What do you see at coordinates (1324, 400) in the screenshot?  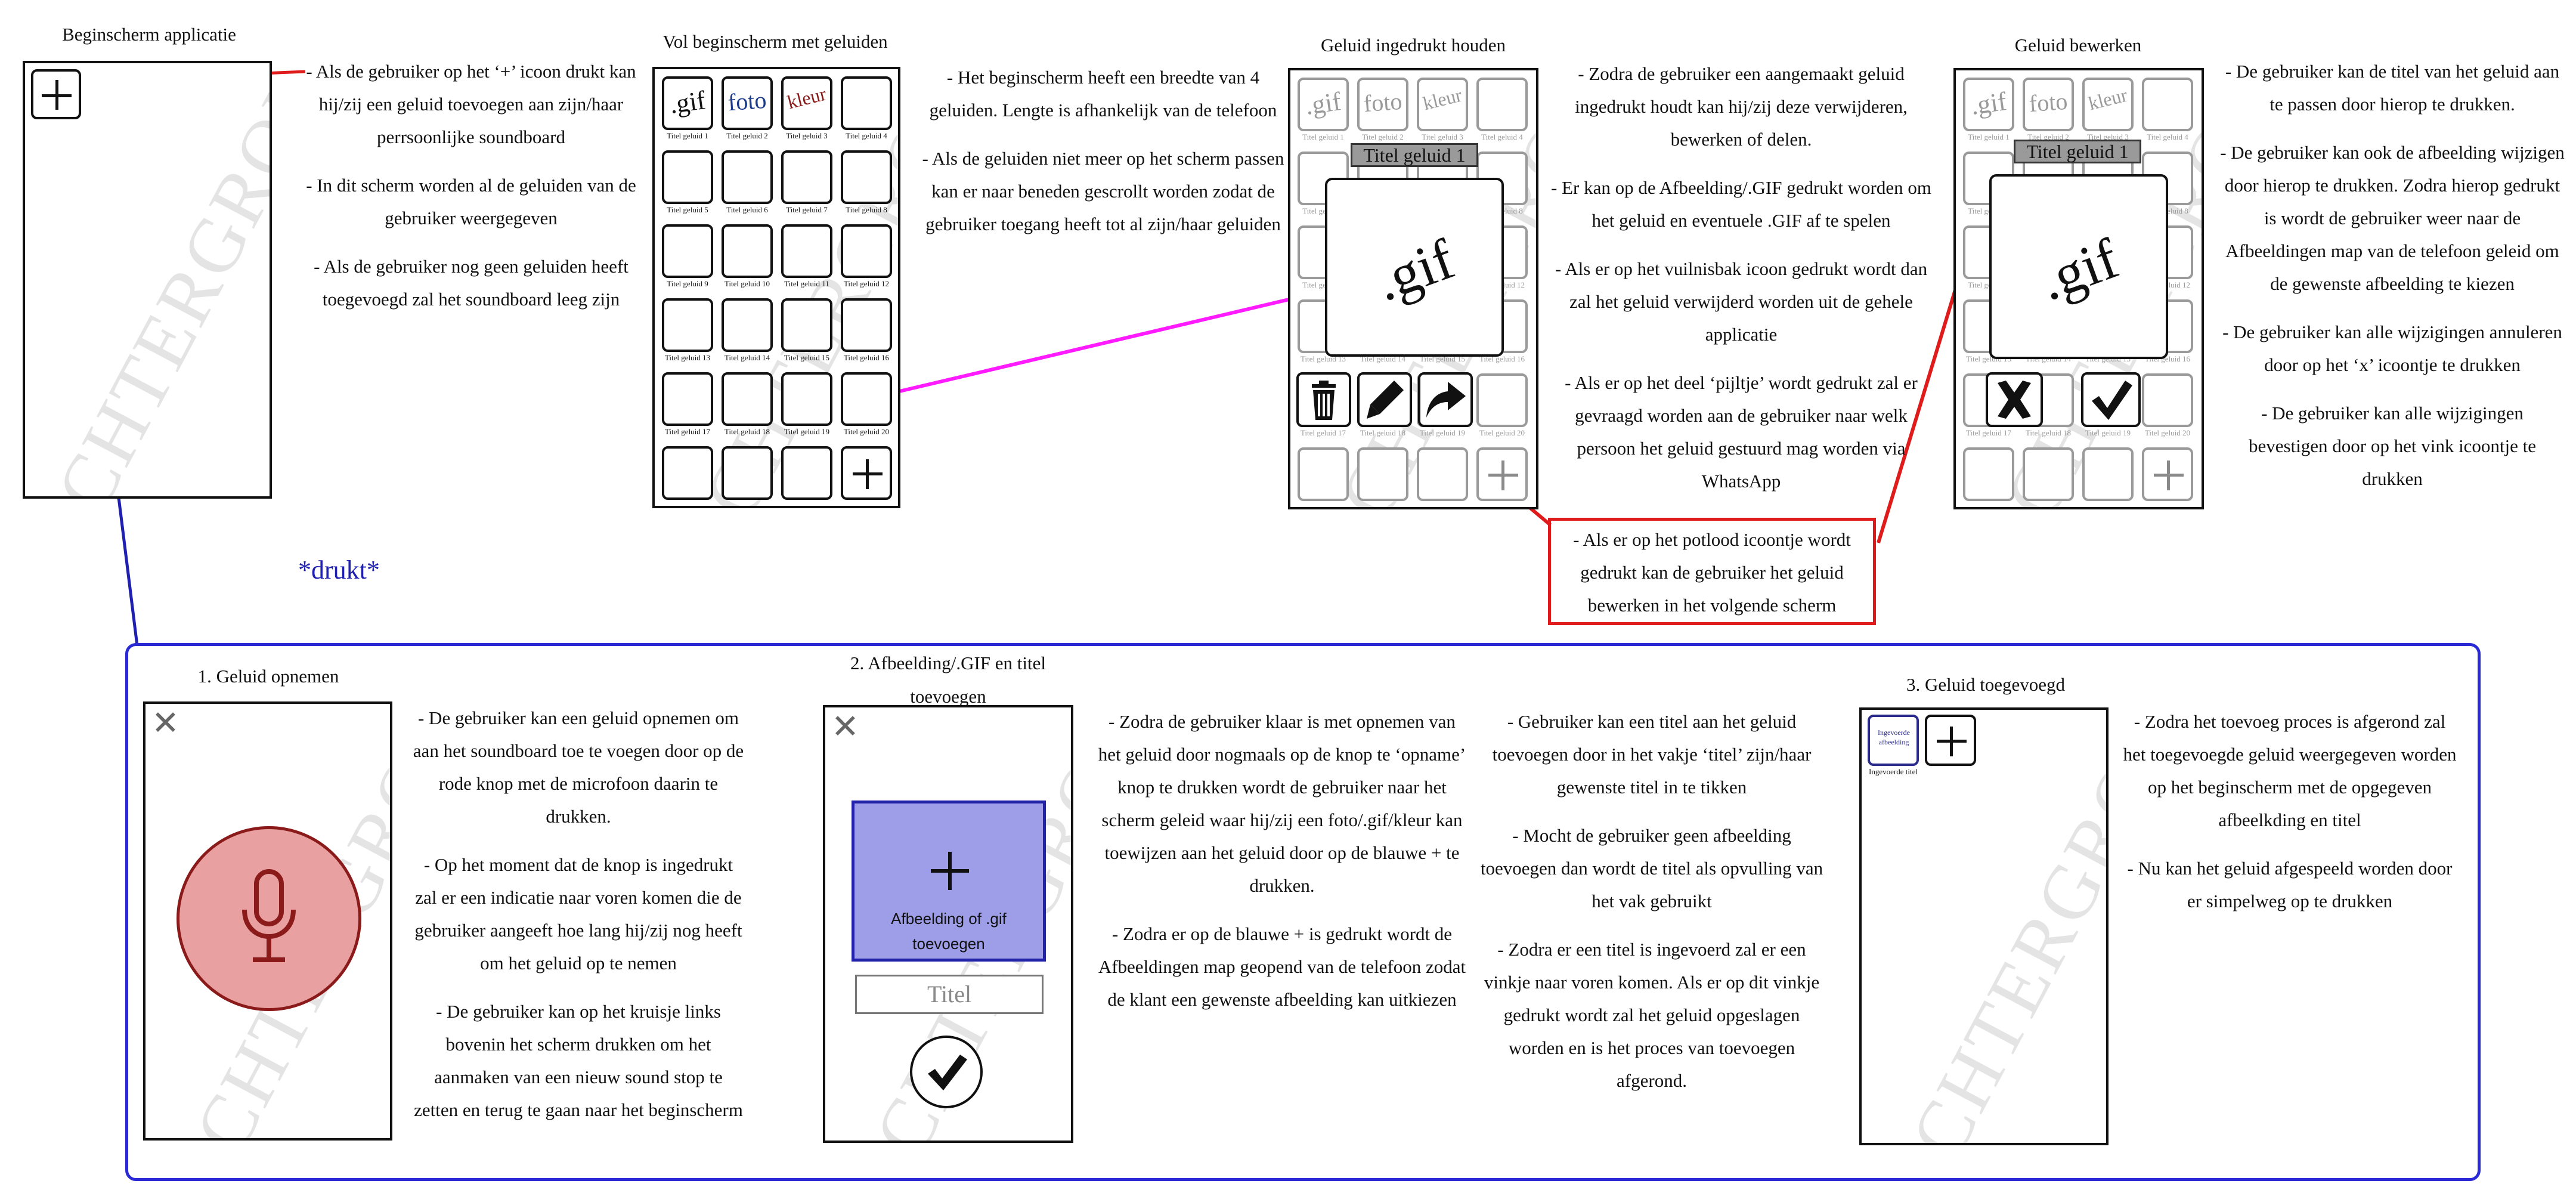 I see `delete-button` at bounding box center [1324, 400].